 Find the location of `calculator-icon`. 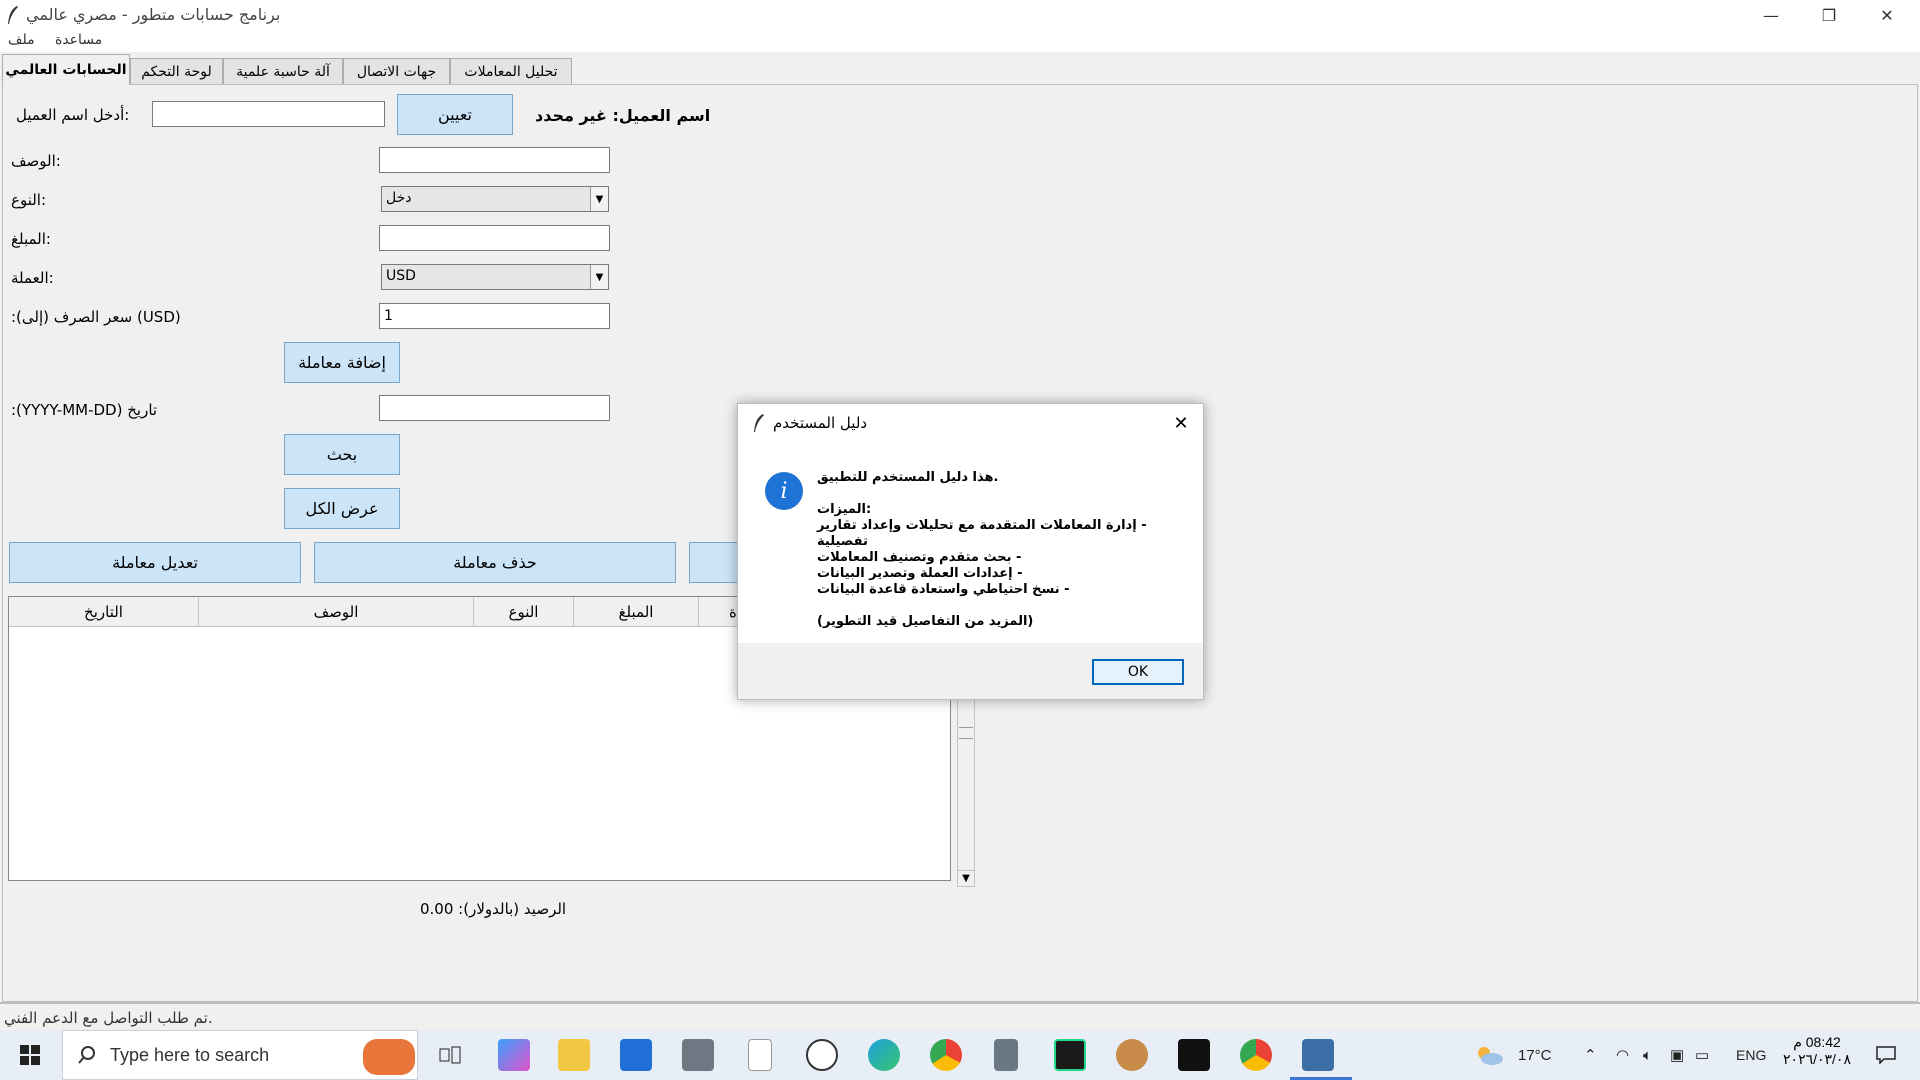

calculator-icon is located at coordinates (1006, 1055).